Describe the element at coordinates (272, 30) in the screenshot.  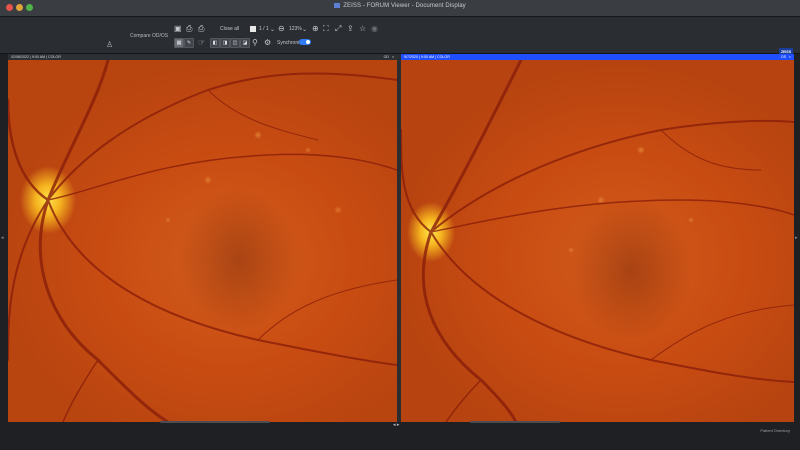
I see `chevron-down-icon: ⌄` at that location.